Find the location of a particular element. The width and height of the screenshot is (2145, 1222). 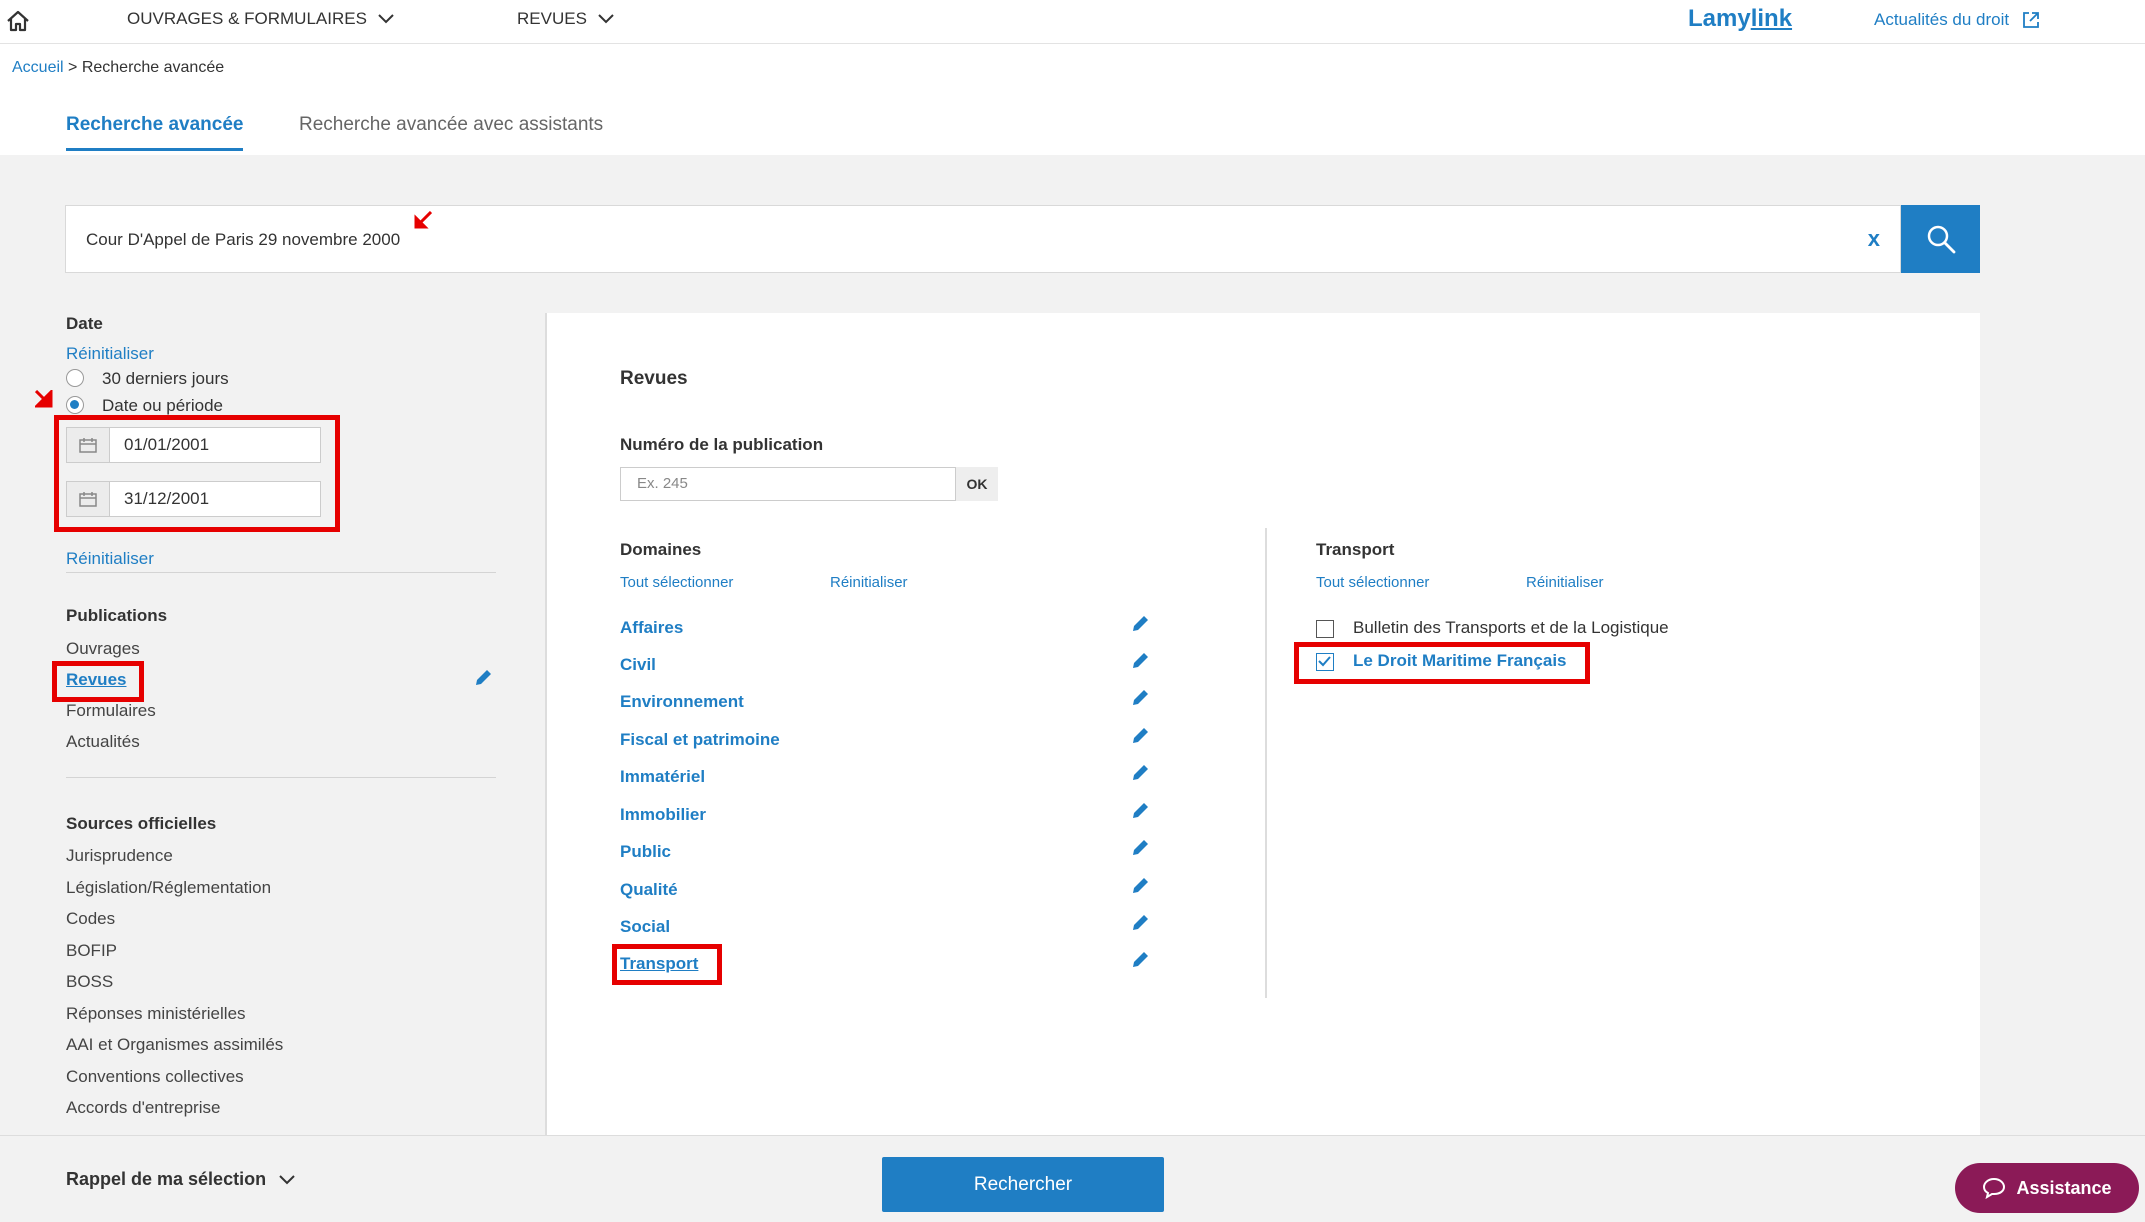

assistance-button: Assistance is located at coordinates (2047, 1188).